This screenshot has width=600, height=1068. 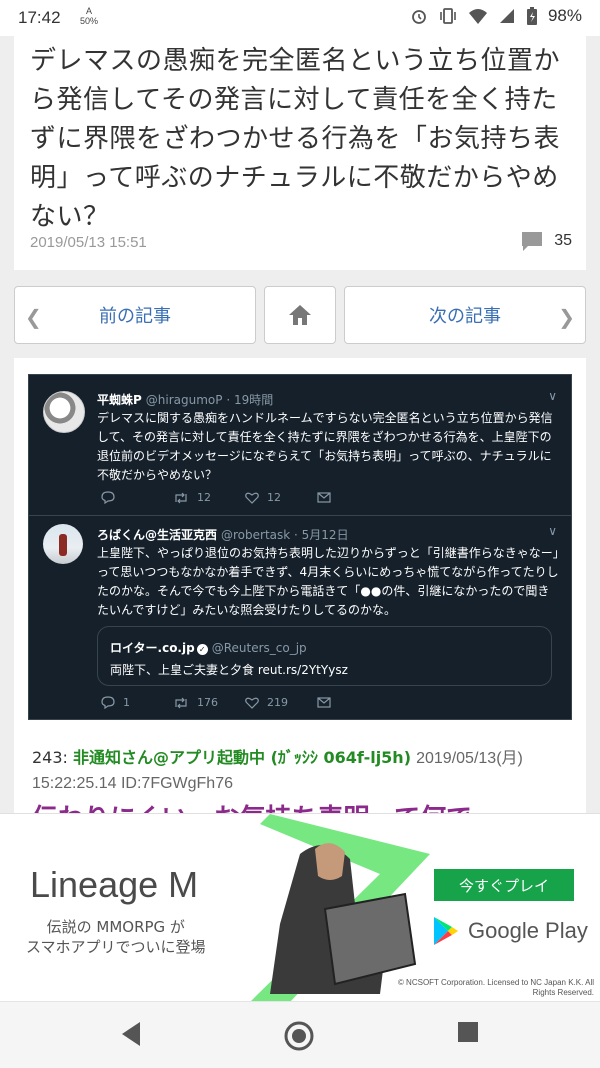 What do you see at coordinates (506, 16) in the screenshot?
I see `signal-icon` at bounding box center [506, 16].